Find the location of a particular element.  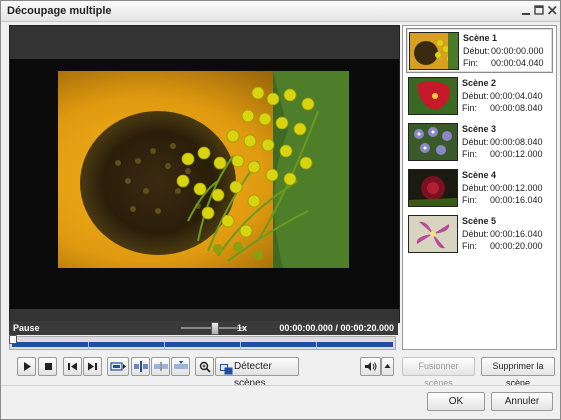

scene-end: 00:00:08.040 is located at coordinates (516, 108).